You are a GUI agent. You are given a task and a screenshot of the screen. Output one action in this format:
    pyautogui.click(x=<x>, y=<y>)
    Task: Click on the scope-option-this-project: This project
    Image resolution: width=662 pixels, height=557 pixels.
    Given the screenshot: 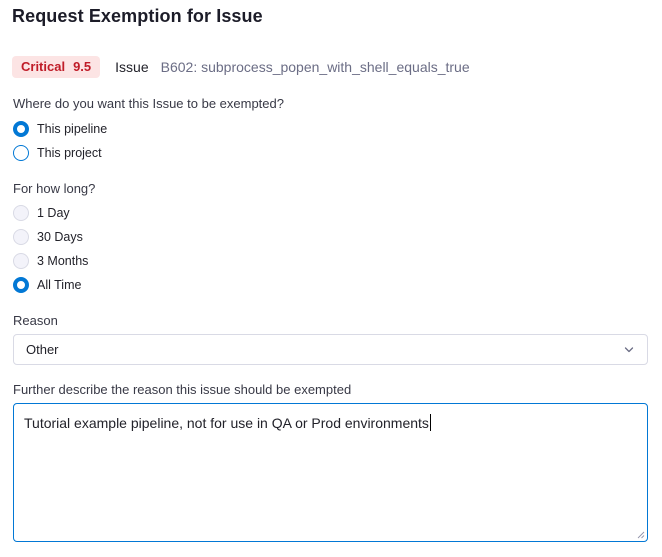 What is the action you would take?
    pyautogui.click(x=57, y=153)
    